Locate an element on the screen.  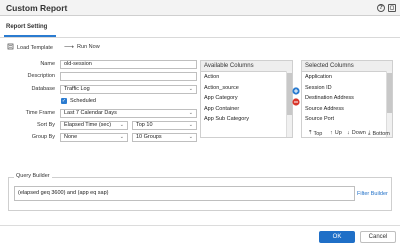
move-up-label: Up is located at coordinates (338, 133).